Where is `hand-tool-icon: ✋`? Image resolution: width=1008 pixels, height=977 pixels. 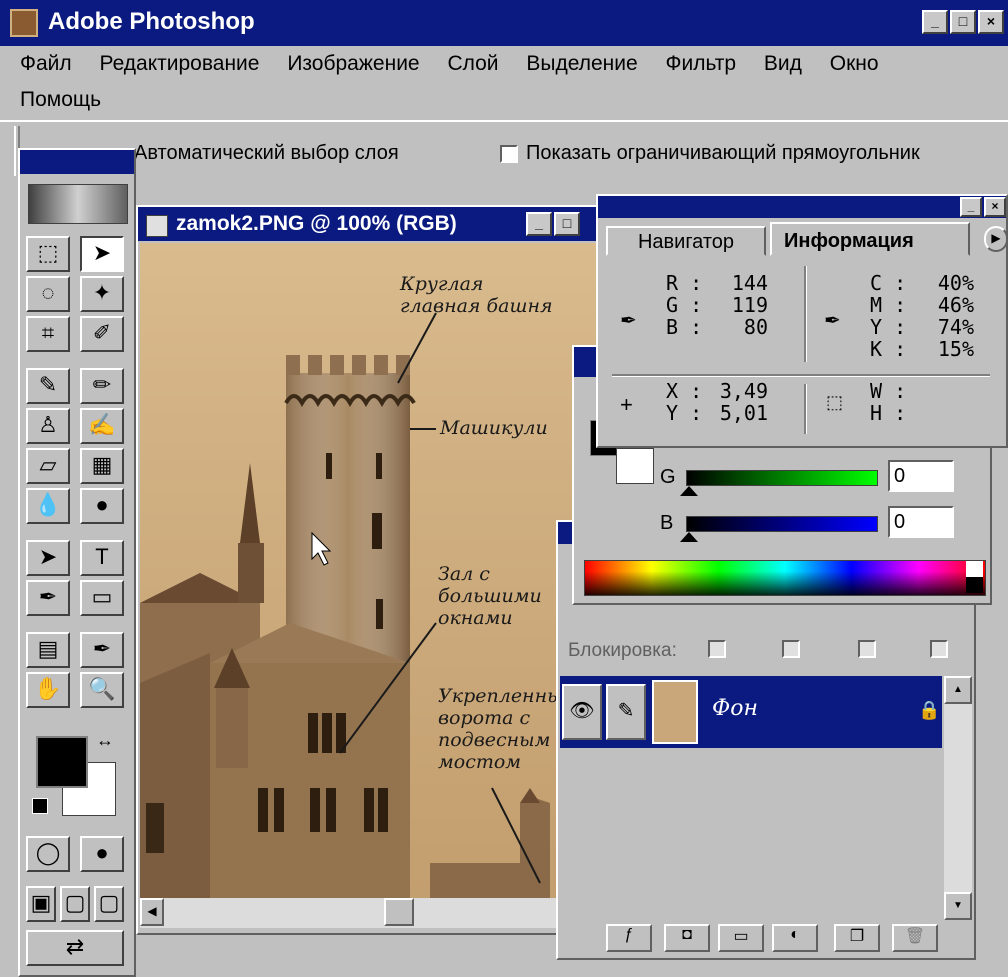 hand-tool-icon: ✋ is located at coordinates (48, 690).